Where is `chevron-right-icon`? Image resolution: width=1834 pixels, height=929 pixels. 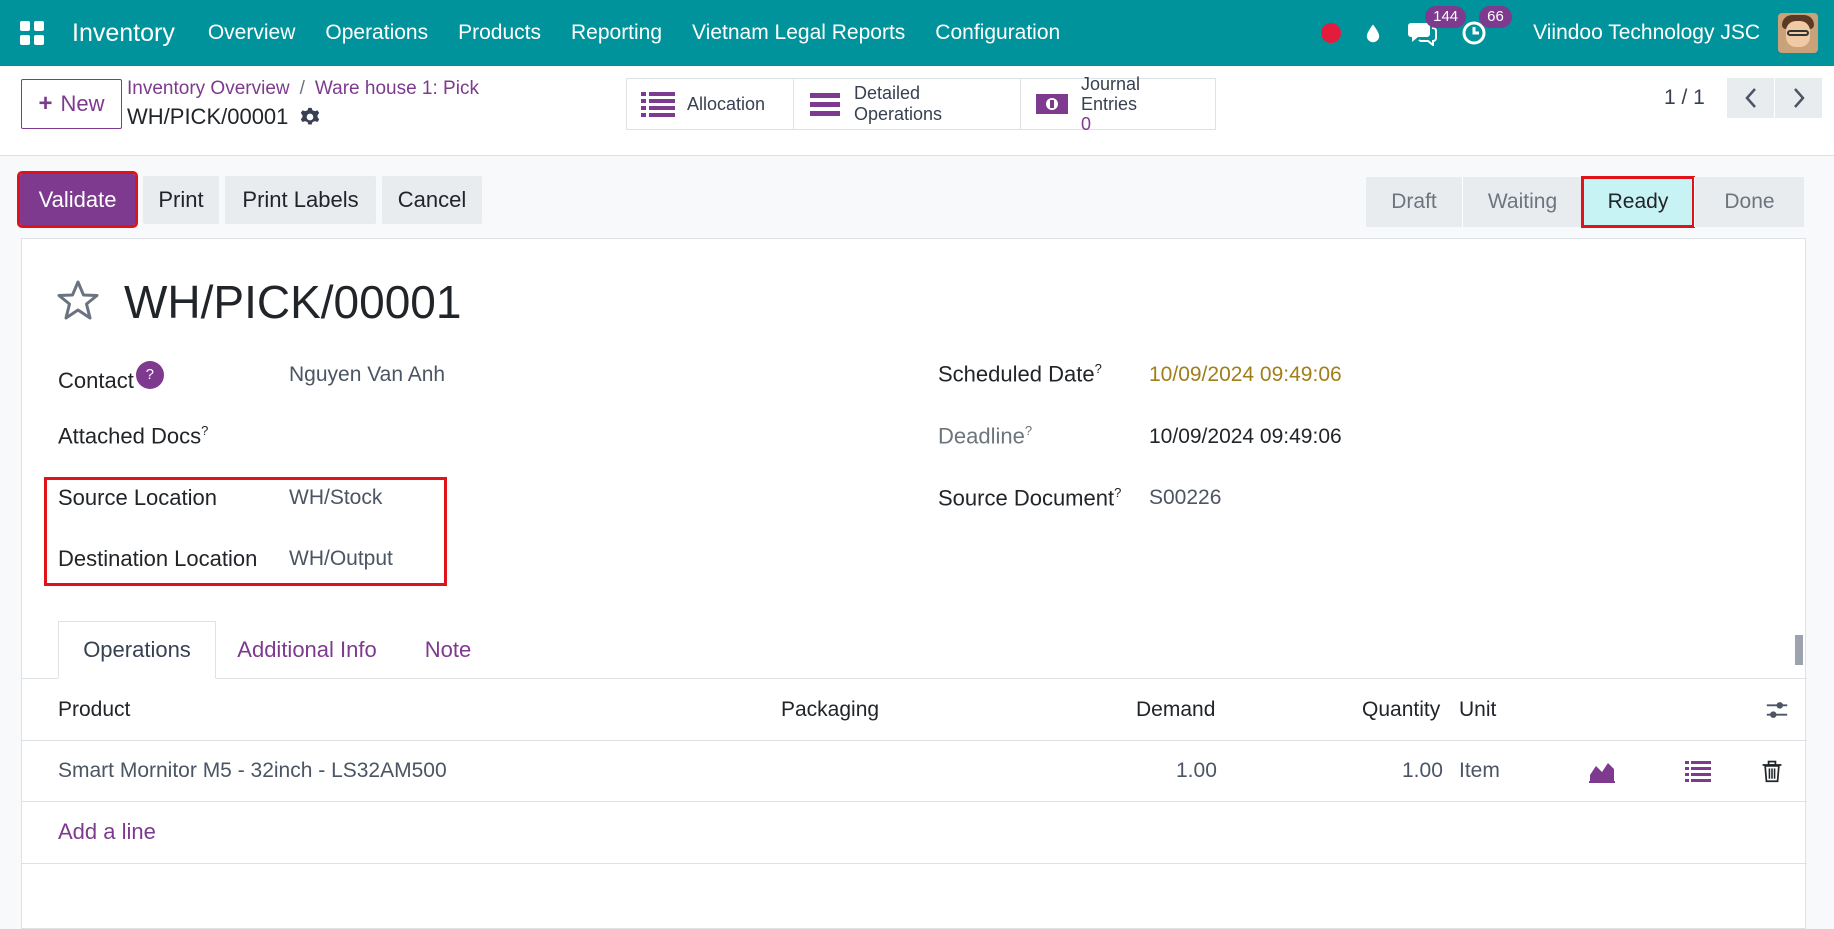 chevron-right-icon is located at coordinates (1799, 98).